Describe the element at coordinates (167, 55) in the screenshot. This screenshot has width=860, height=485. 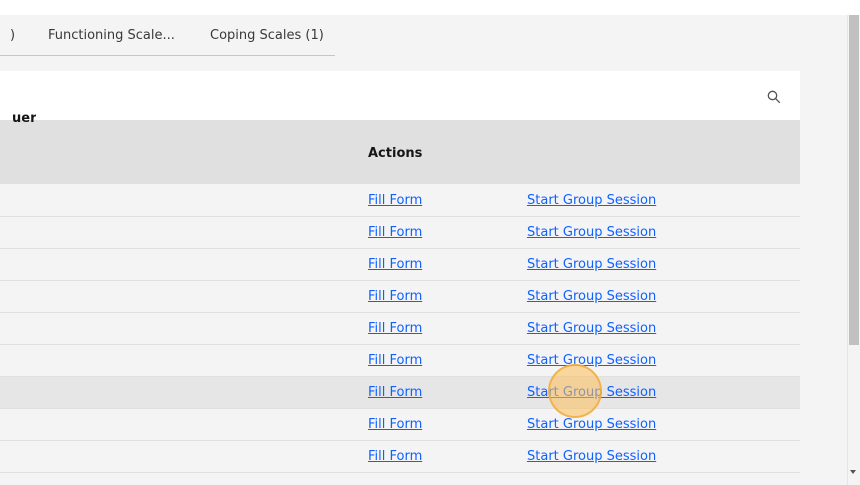
I see `tab-bar-divider` at that location.